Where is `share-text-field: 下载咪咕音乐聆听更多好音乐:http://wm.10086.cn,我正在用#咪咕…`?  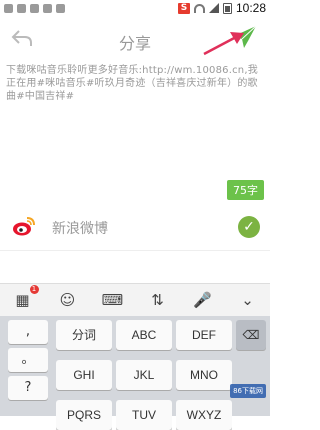 share-text-field: 下载咪咕音乐聆听更多好音乐:http://wm.10086.cn,我正在用#咪咕… is located at coordinates (135, 83).